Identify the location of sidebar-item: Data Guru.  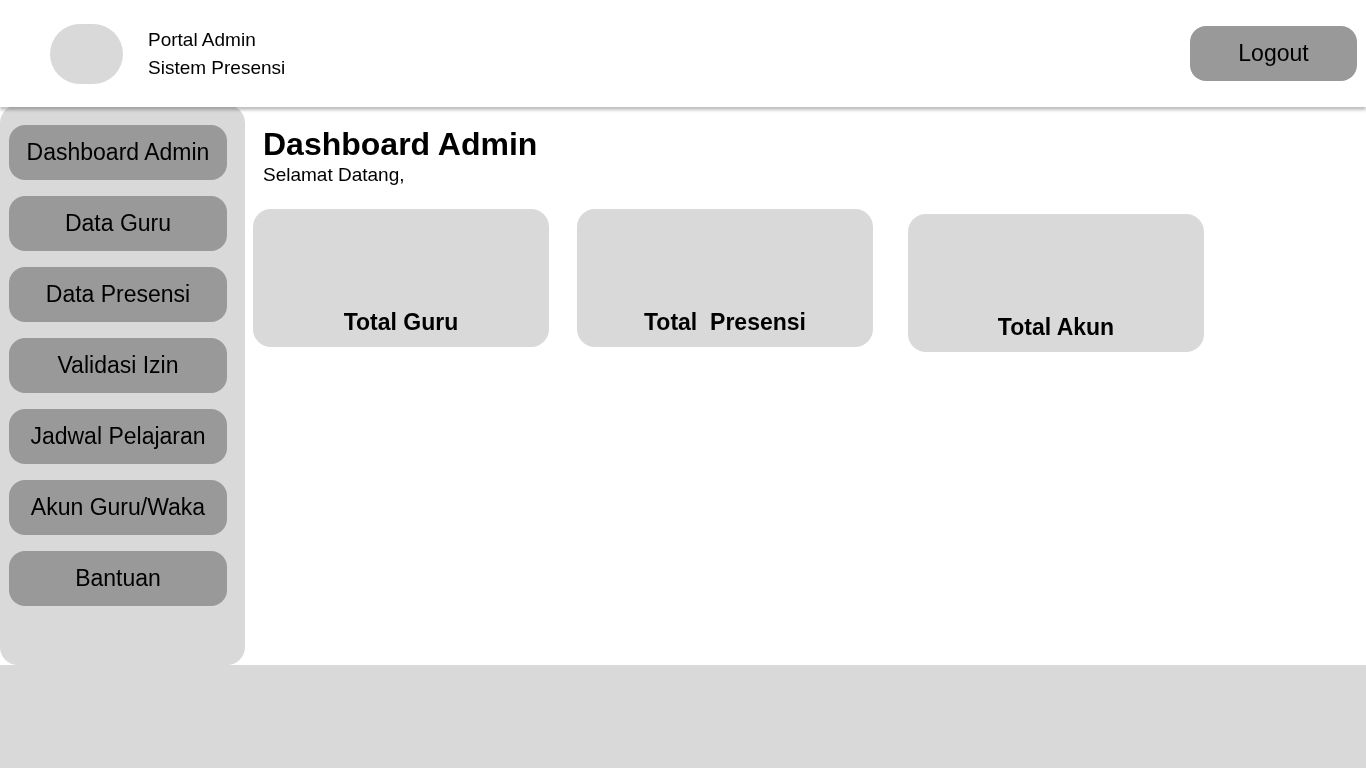
(118, 223).